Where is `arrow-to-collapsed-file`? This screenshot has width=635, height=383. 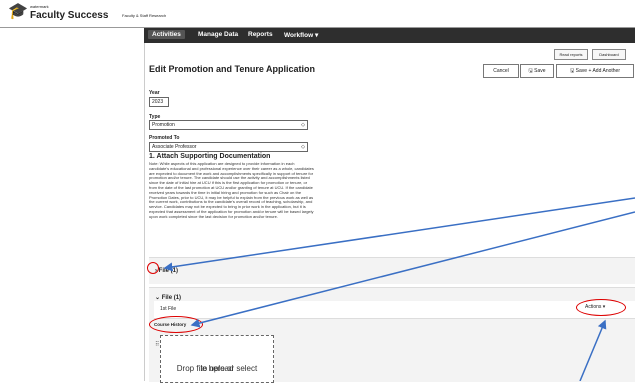 arrow-to-collapsed-file is located at coordinates (399, 234).